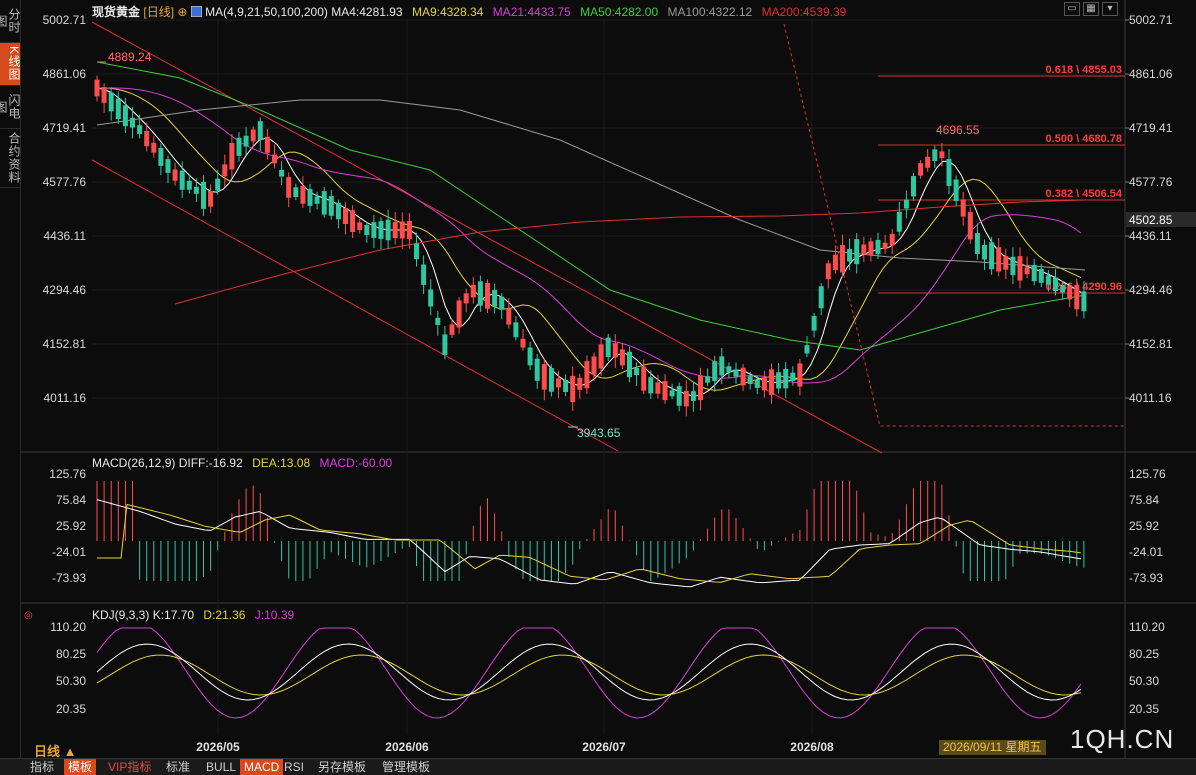 This screenshot has height=775, width=1196. Describe the element at coordinates (221, 767) in the screenshot. I see `tab-bull: BULL` at that location.